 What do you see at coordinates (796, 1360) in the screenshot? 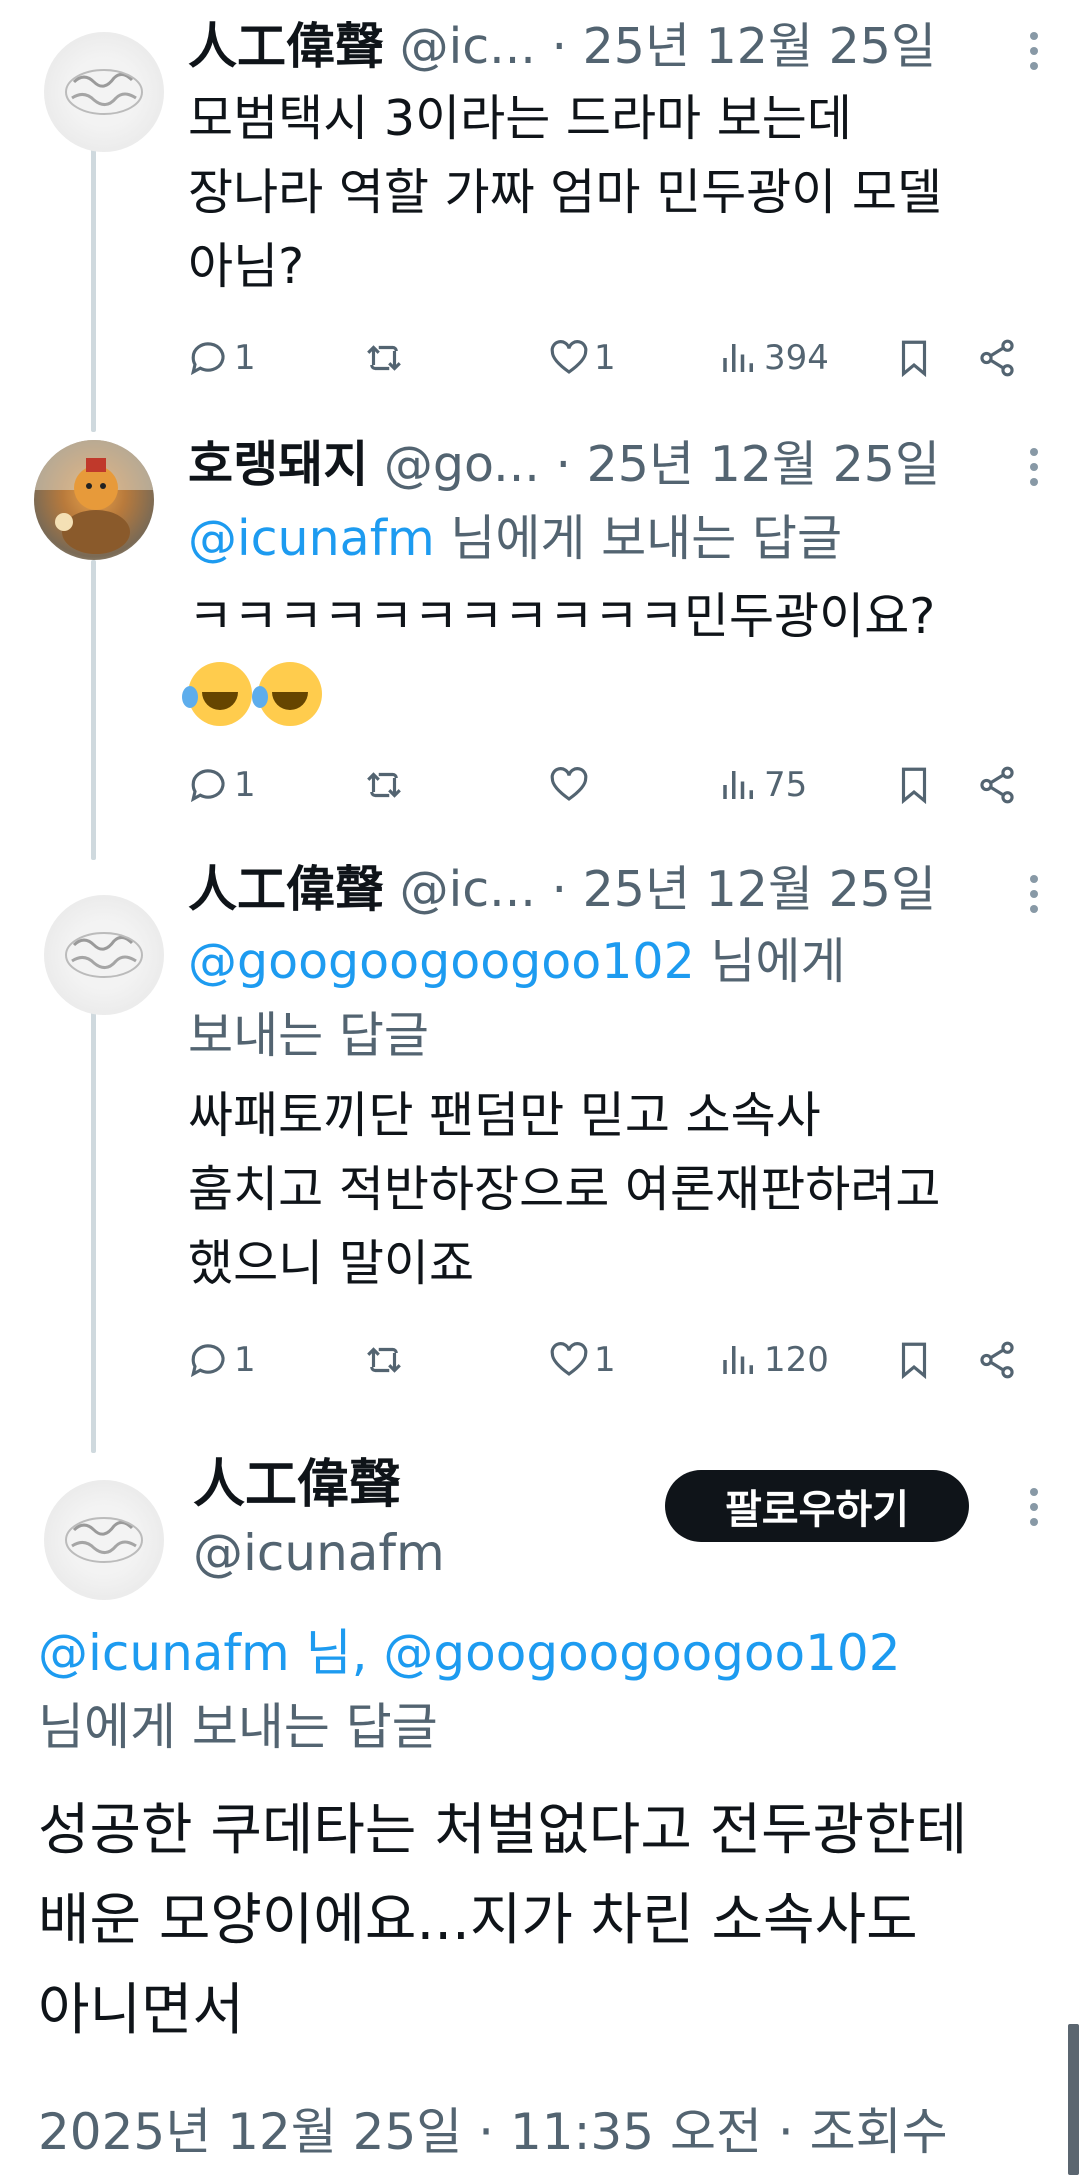
I see `view-count: 120` at bounding box center [796, 1360].